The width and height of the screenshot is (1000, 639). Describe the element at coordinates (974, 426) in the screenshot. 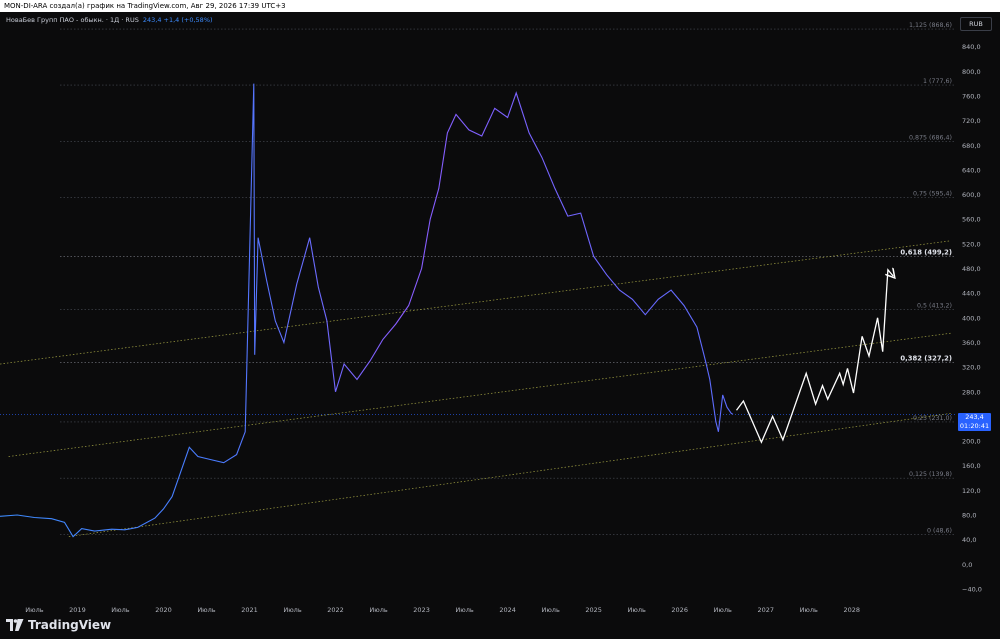

I see `bar-timer: 01:20:41` at that location.